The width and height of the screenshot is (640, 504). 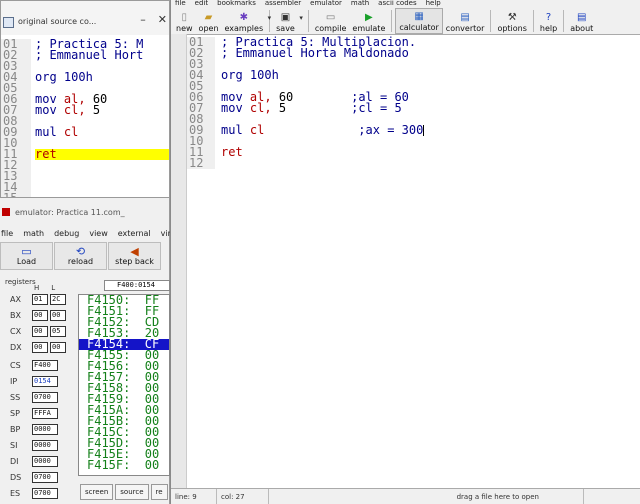 I want to click on register-cl-field: 05, so click(x=58, y=331).